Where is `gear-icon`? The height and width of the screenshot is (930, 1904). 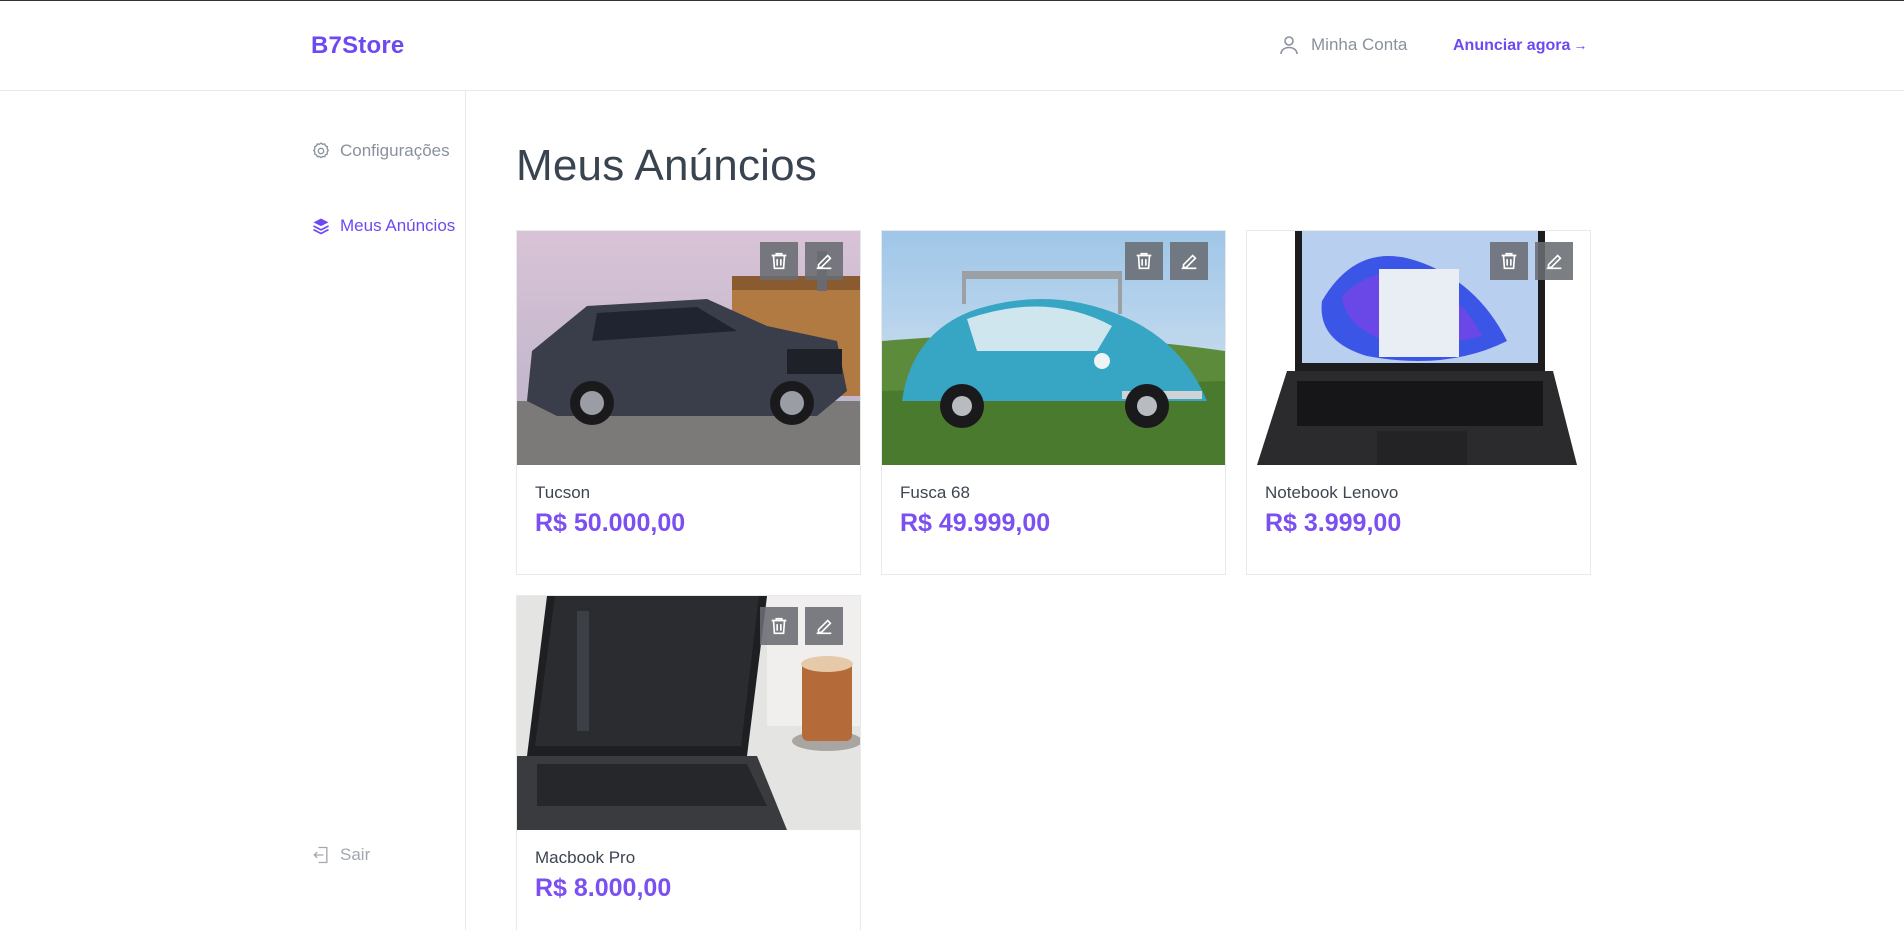 gear-icon is located at coordinates (321, 150).